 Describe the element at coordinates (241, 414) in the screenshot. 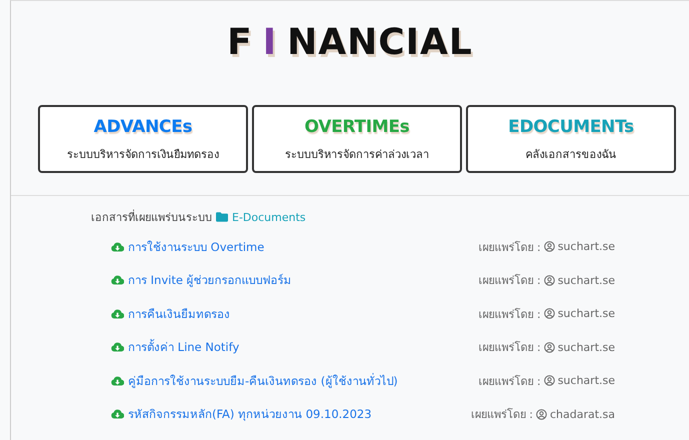

I see `document-link: รหัสกิจกรรมหลัก(FA) ทุกหน่วยงาน 09.10.2023` at that location.